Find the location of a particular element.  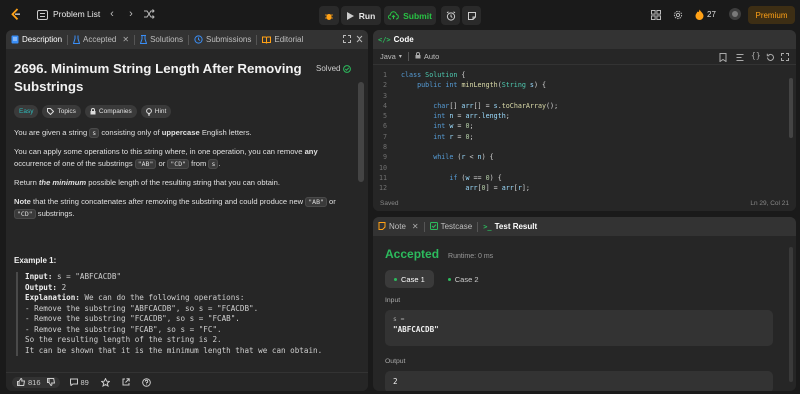

layout-grid-icon is located at coordinates (655, 14).